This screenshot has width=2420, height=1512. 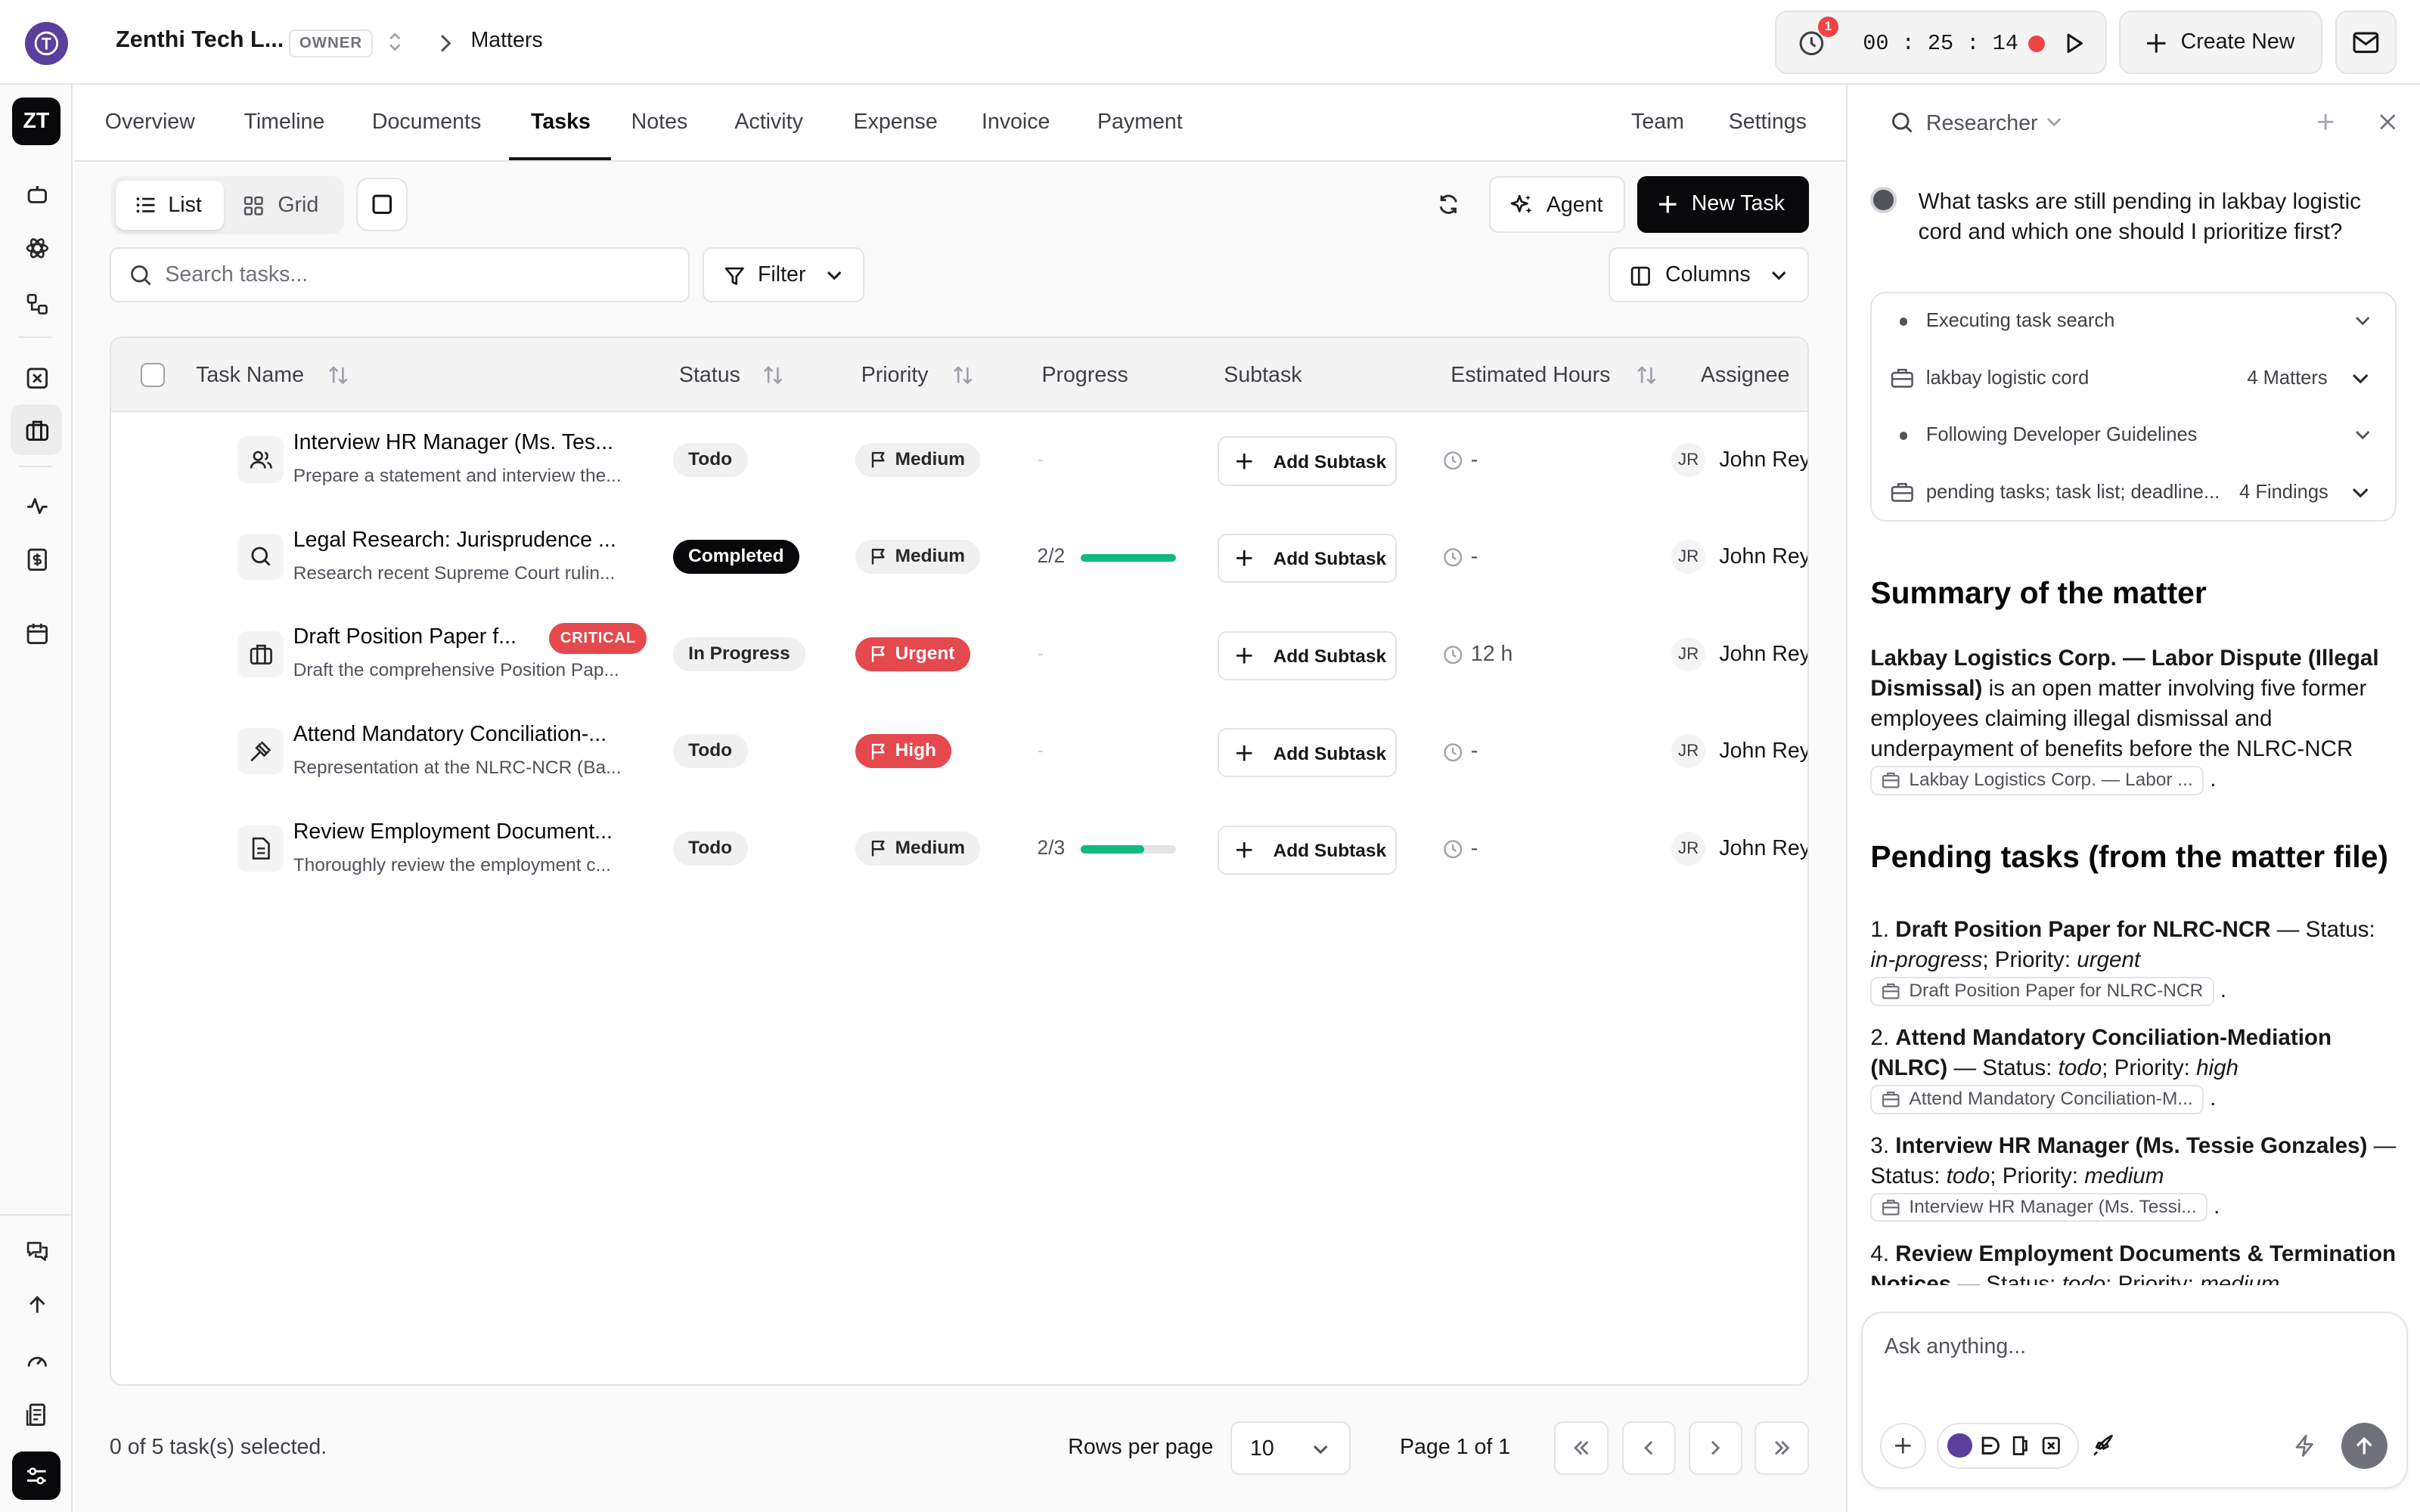 What do you see at coordinates (382, 205) in the screenshot?
I see `panel-toggle-button` at bounding box center [382, 205].